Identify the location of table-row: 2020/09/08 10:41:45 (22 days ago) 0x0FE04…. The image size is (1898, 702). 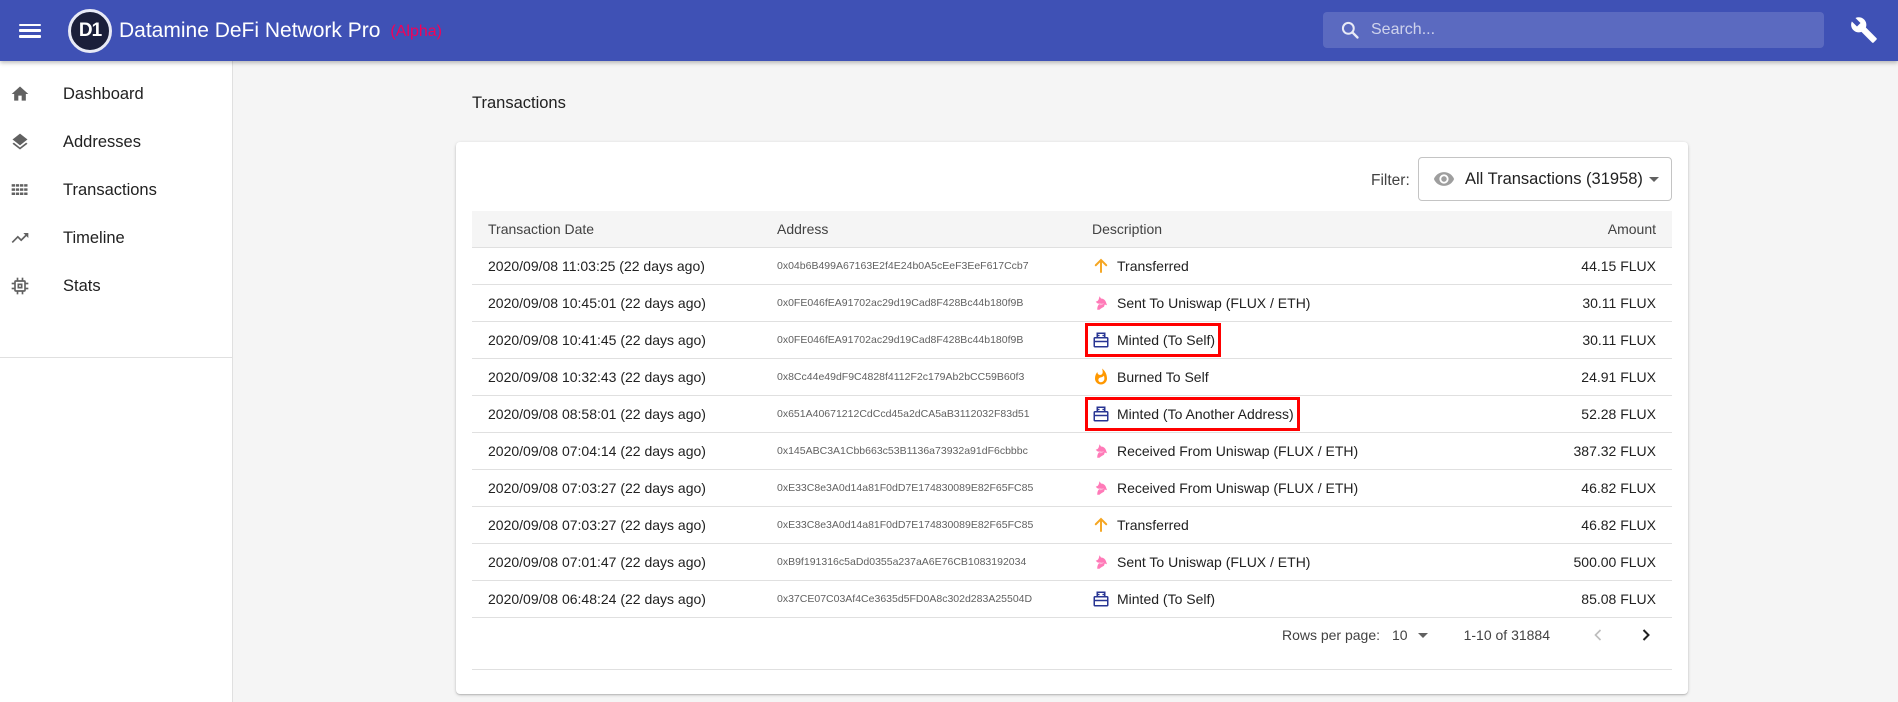
(1072, 340).